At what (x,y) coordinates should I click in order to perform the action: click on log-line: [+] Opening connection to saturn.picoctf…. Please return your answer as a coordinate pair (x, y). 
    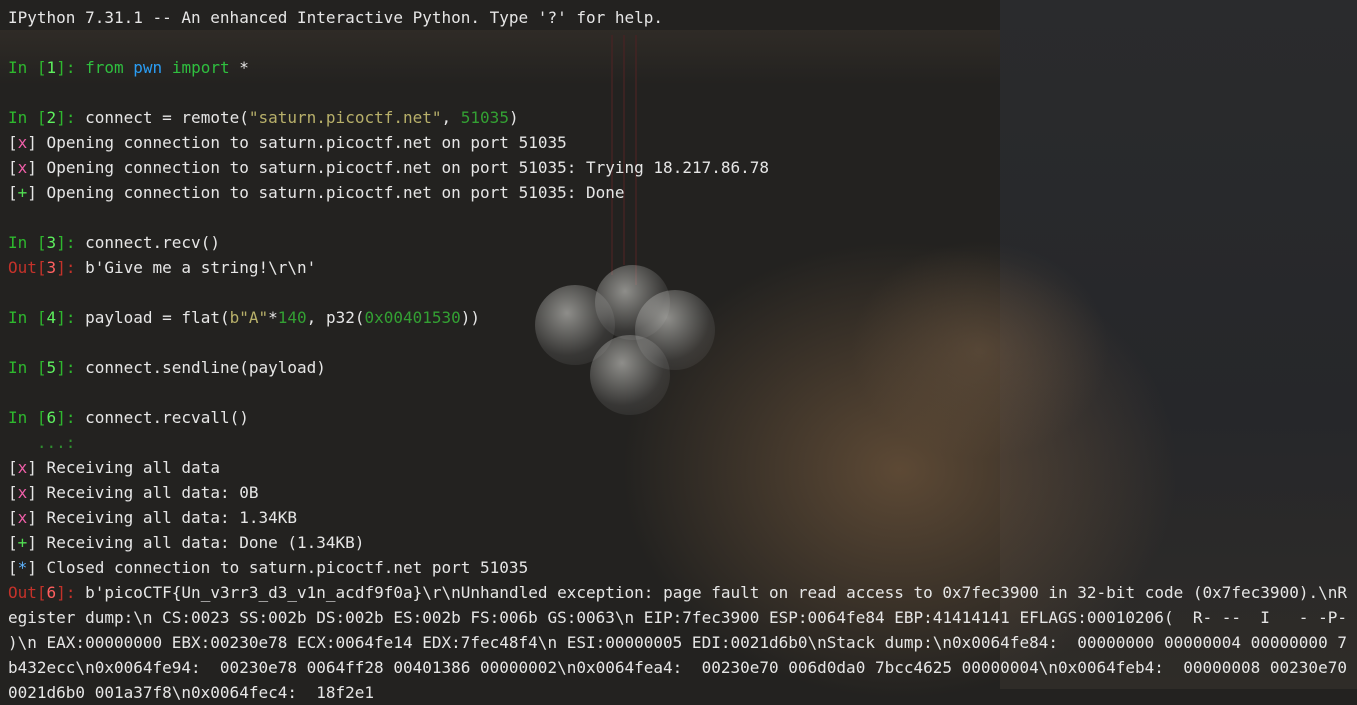
    Looking at the image, I should click on (316, 192).